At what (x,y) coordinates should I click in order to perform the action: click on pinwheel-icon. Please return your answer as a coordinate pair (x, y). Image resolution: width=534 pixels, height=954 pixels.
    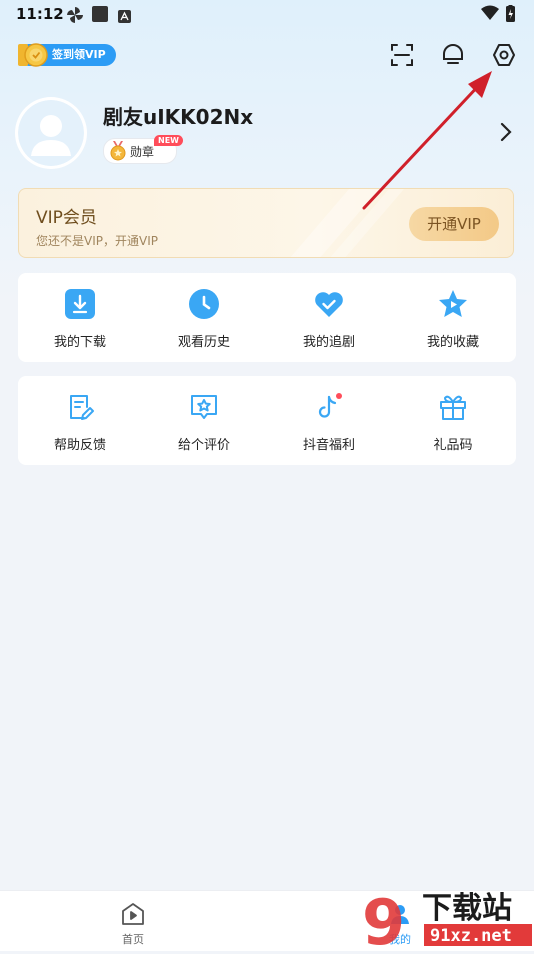
    Looking at the image, I should click on (75, 17).